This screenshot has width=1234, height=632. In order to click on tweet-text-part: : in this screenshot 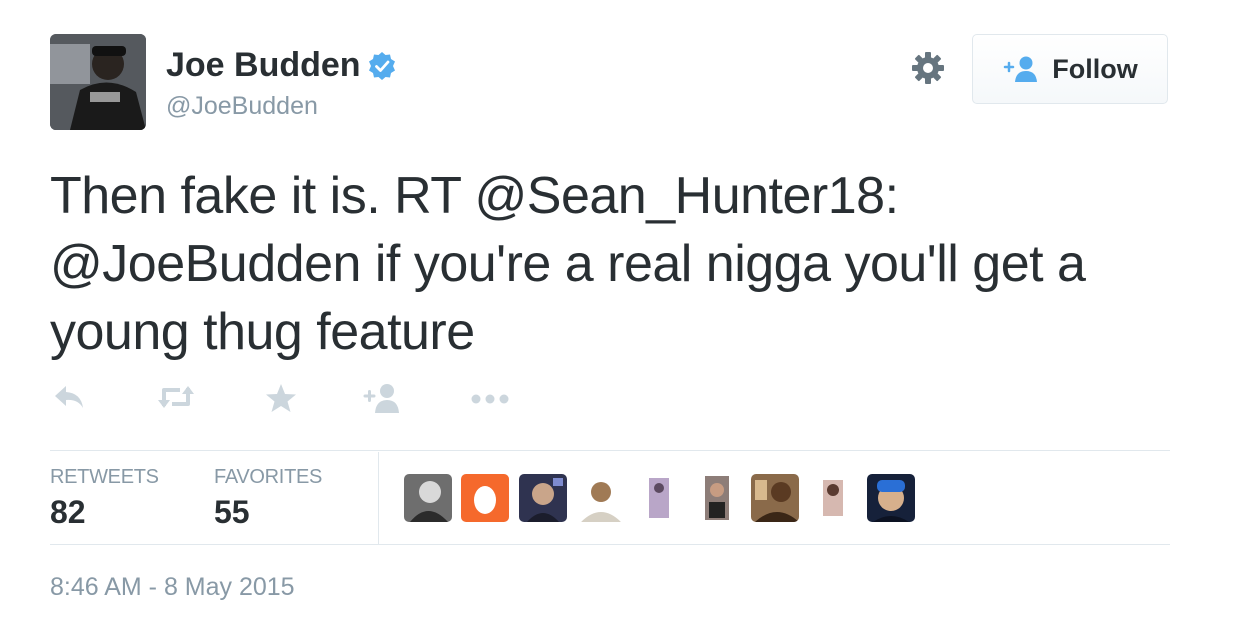, I will do `click(891, 196)`.